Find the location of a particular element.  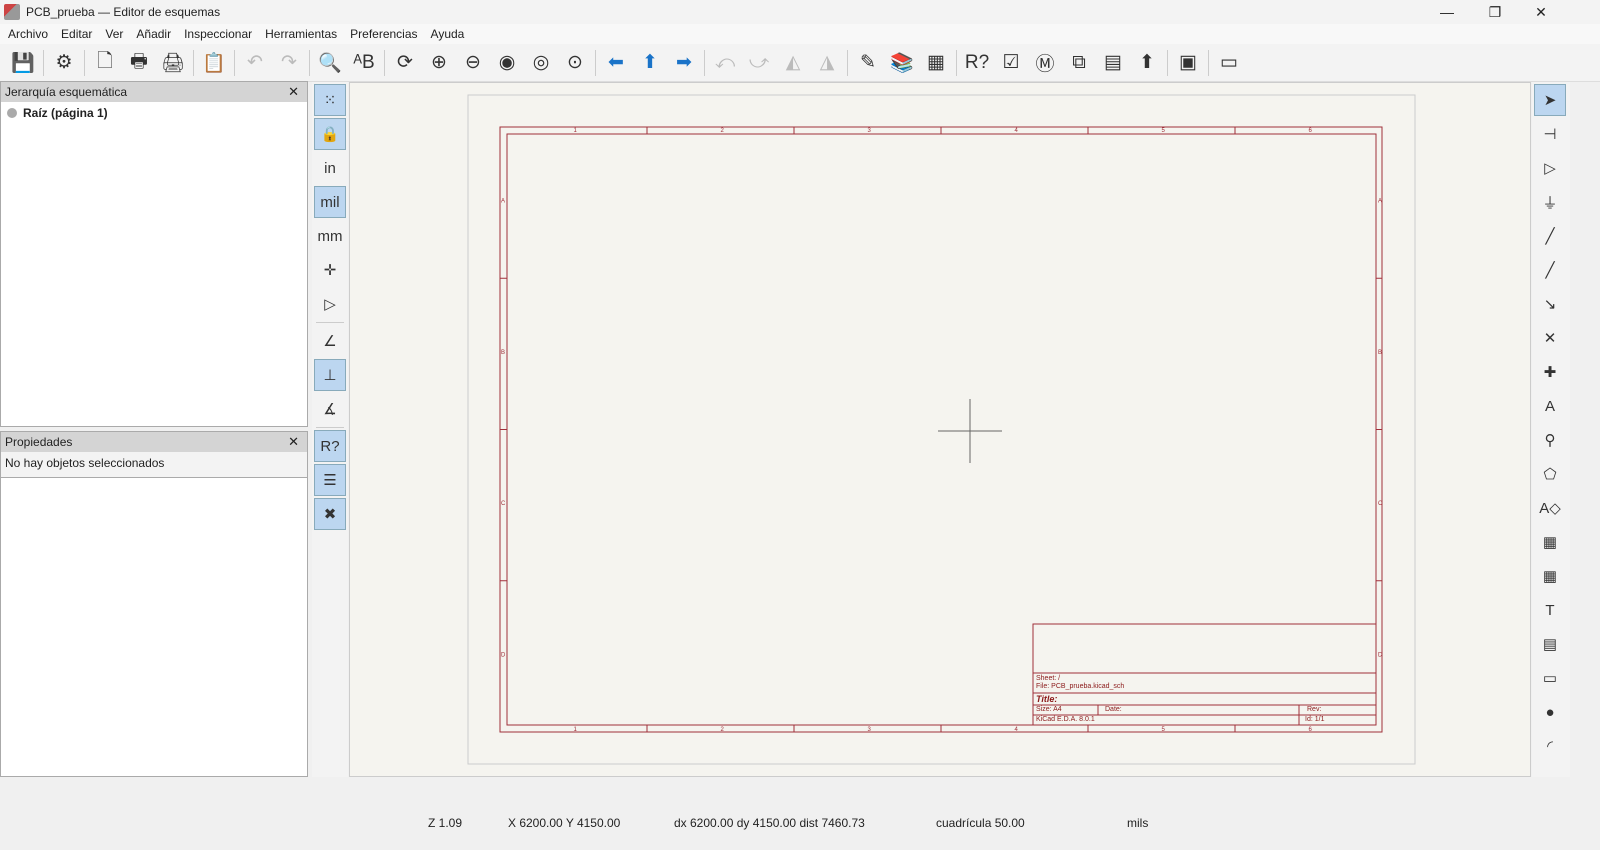

refresh-button: ⟳ is located at coordinates (405, 63).